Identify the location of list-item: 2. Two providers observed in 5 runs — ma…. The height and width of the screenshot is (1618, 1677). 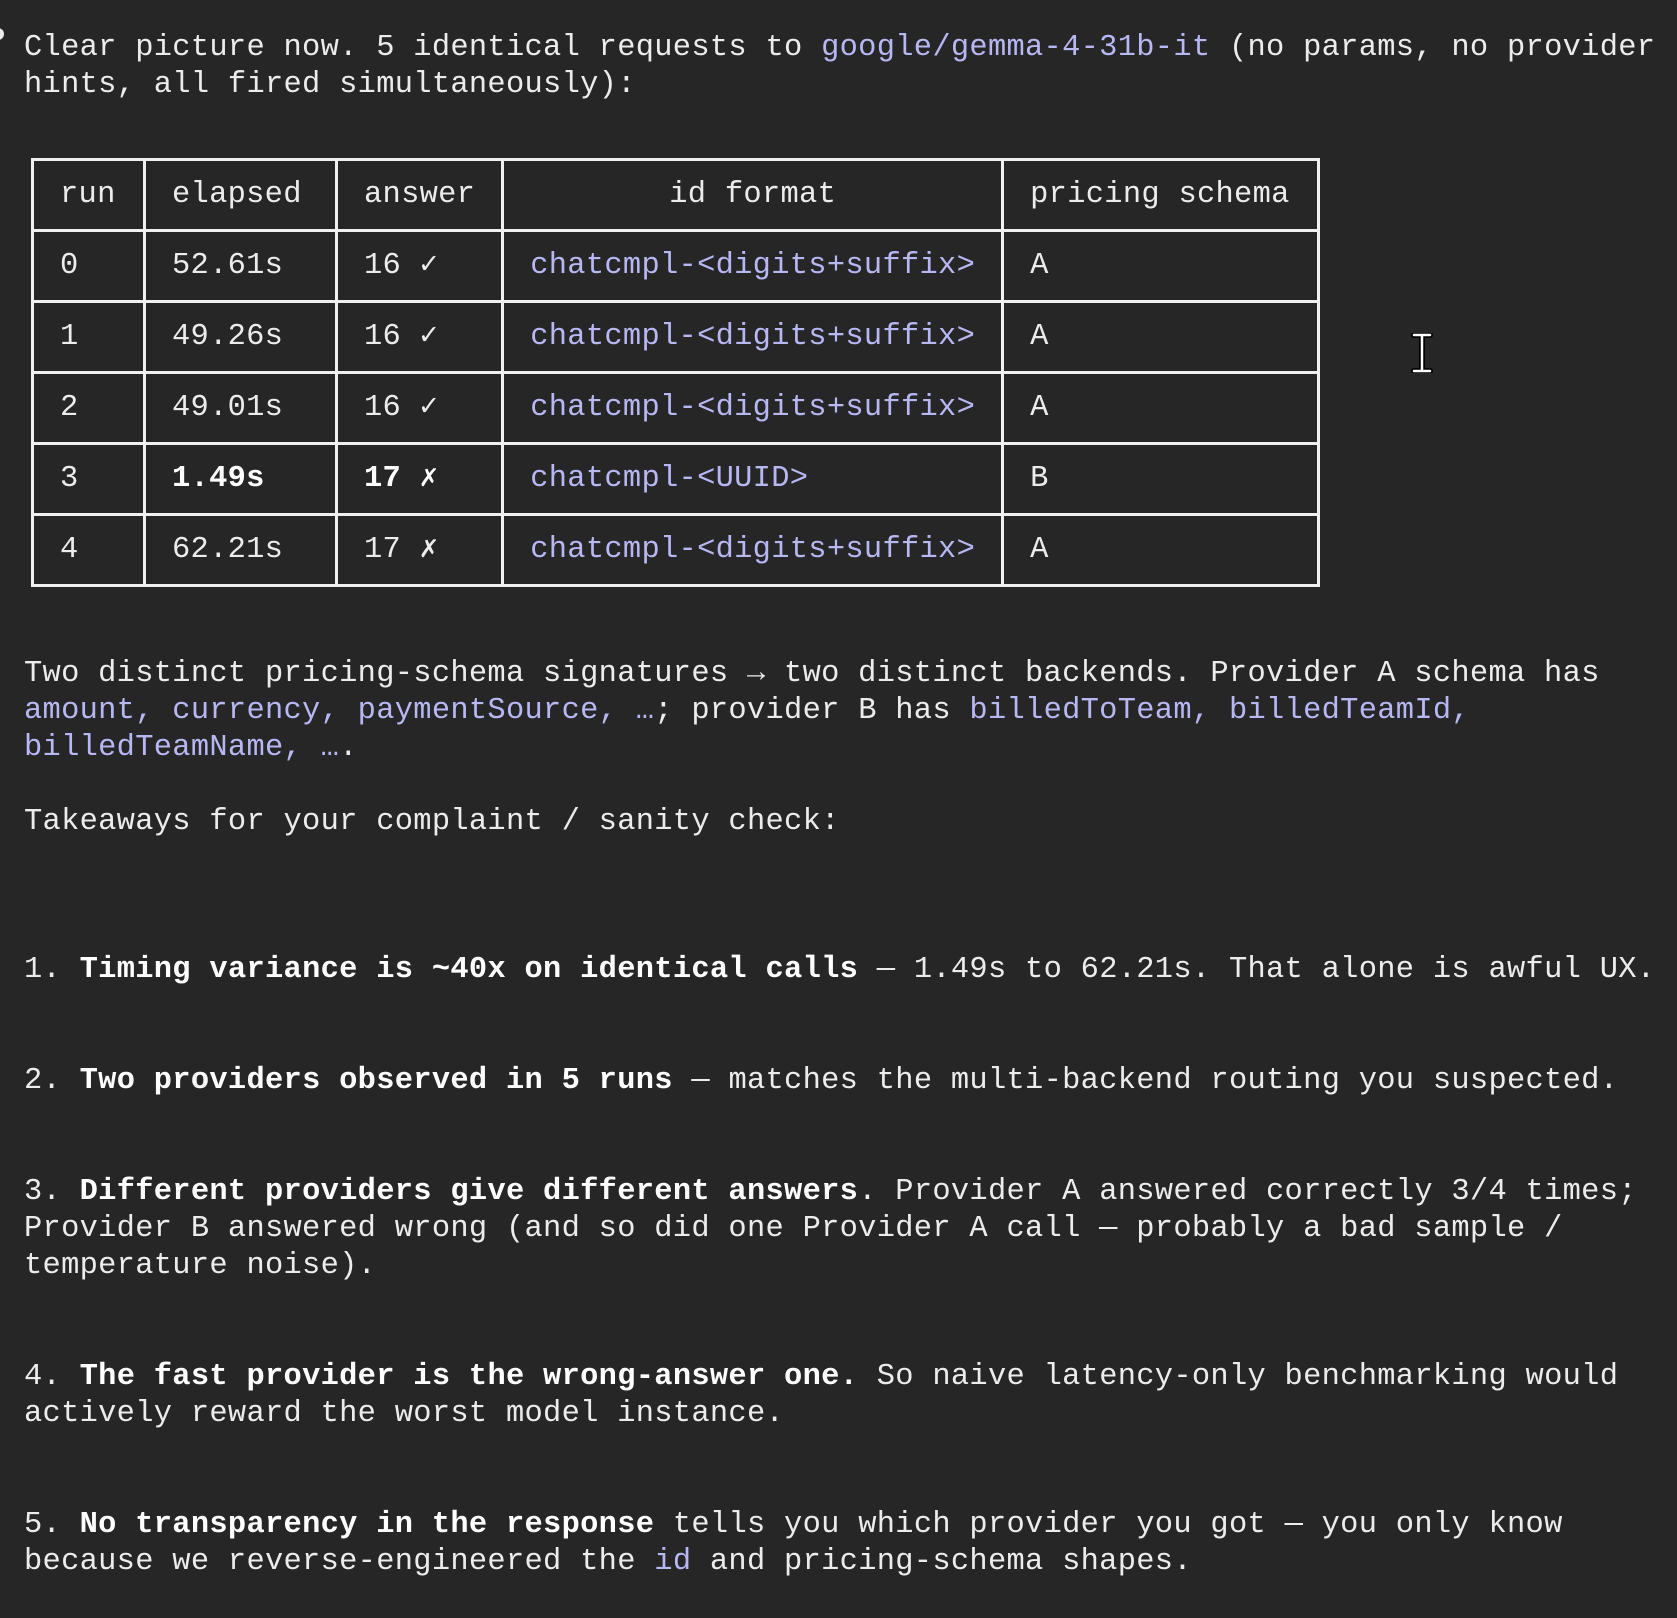
(849, 1081).